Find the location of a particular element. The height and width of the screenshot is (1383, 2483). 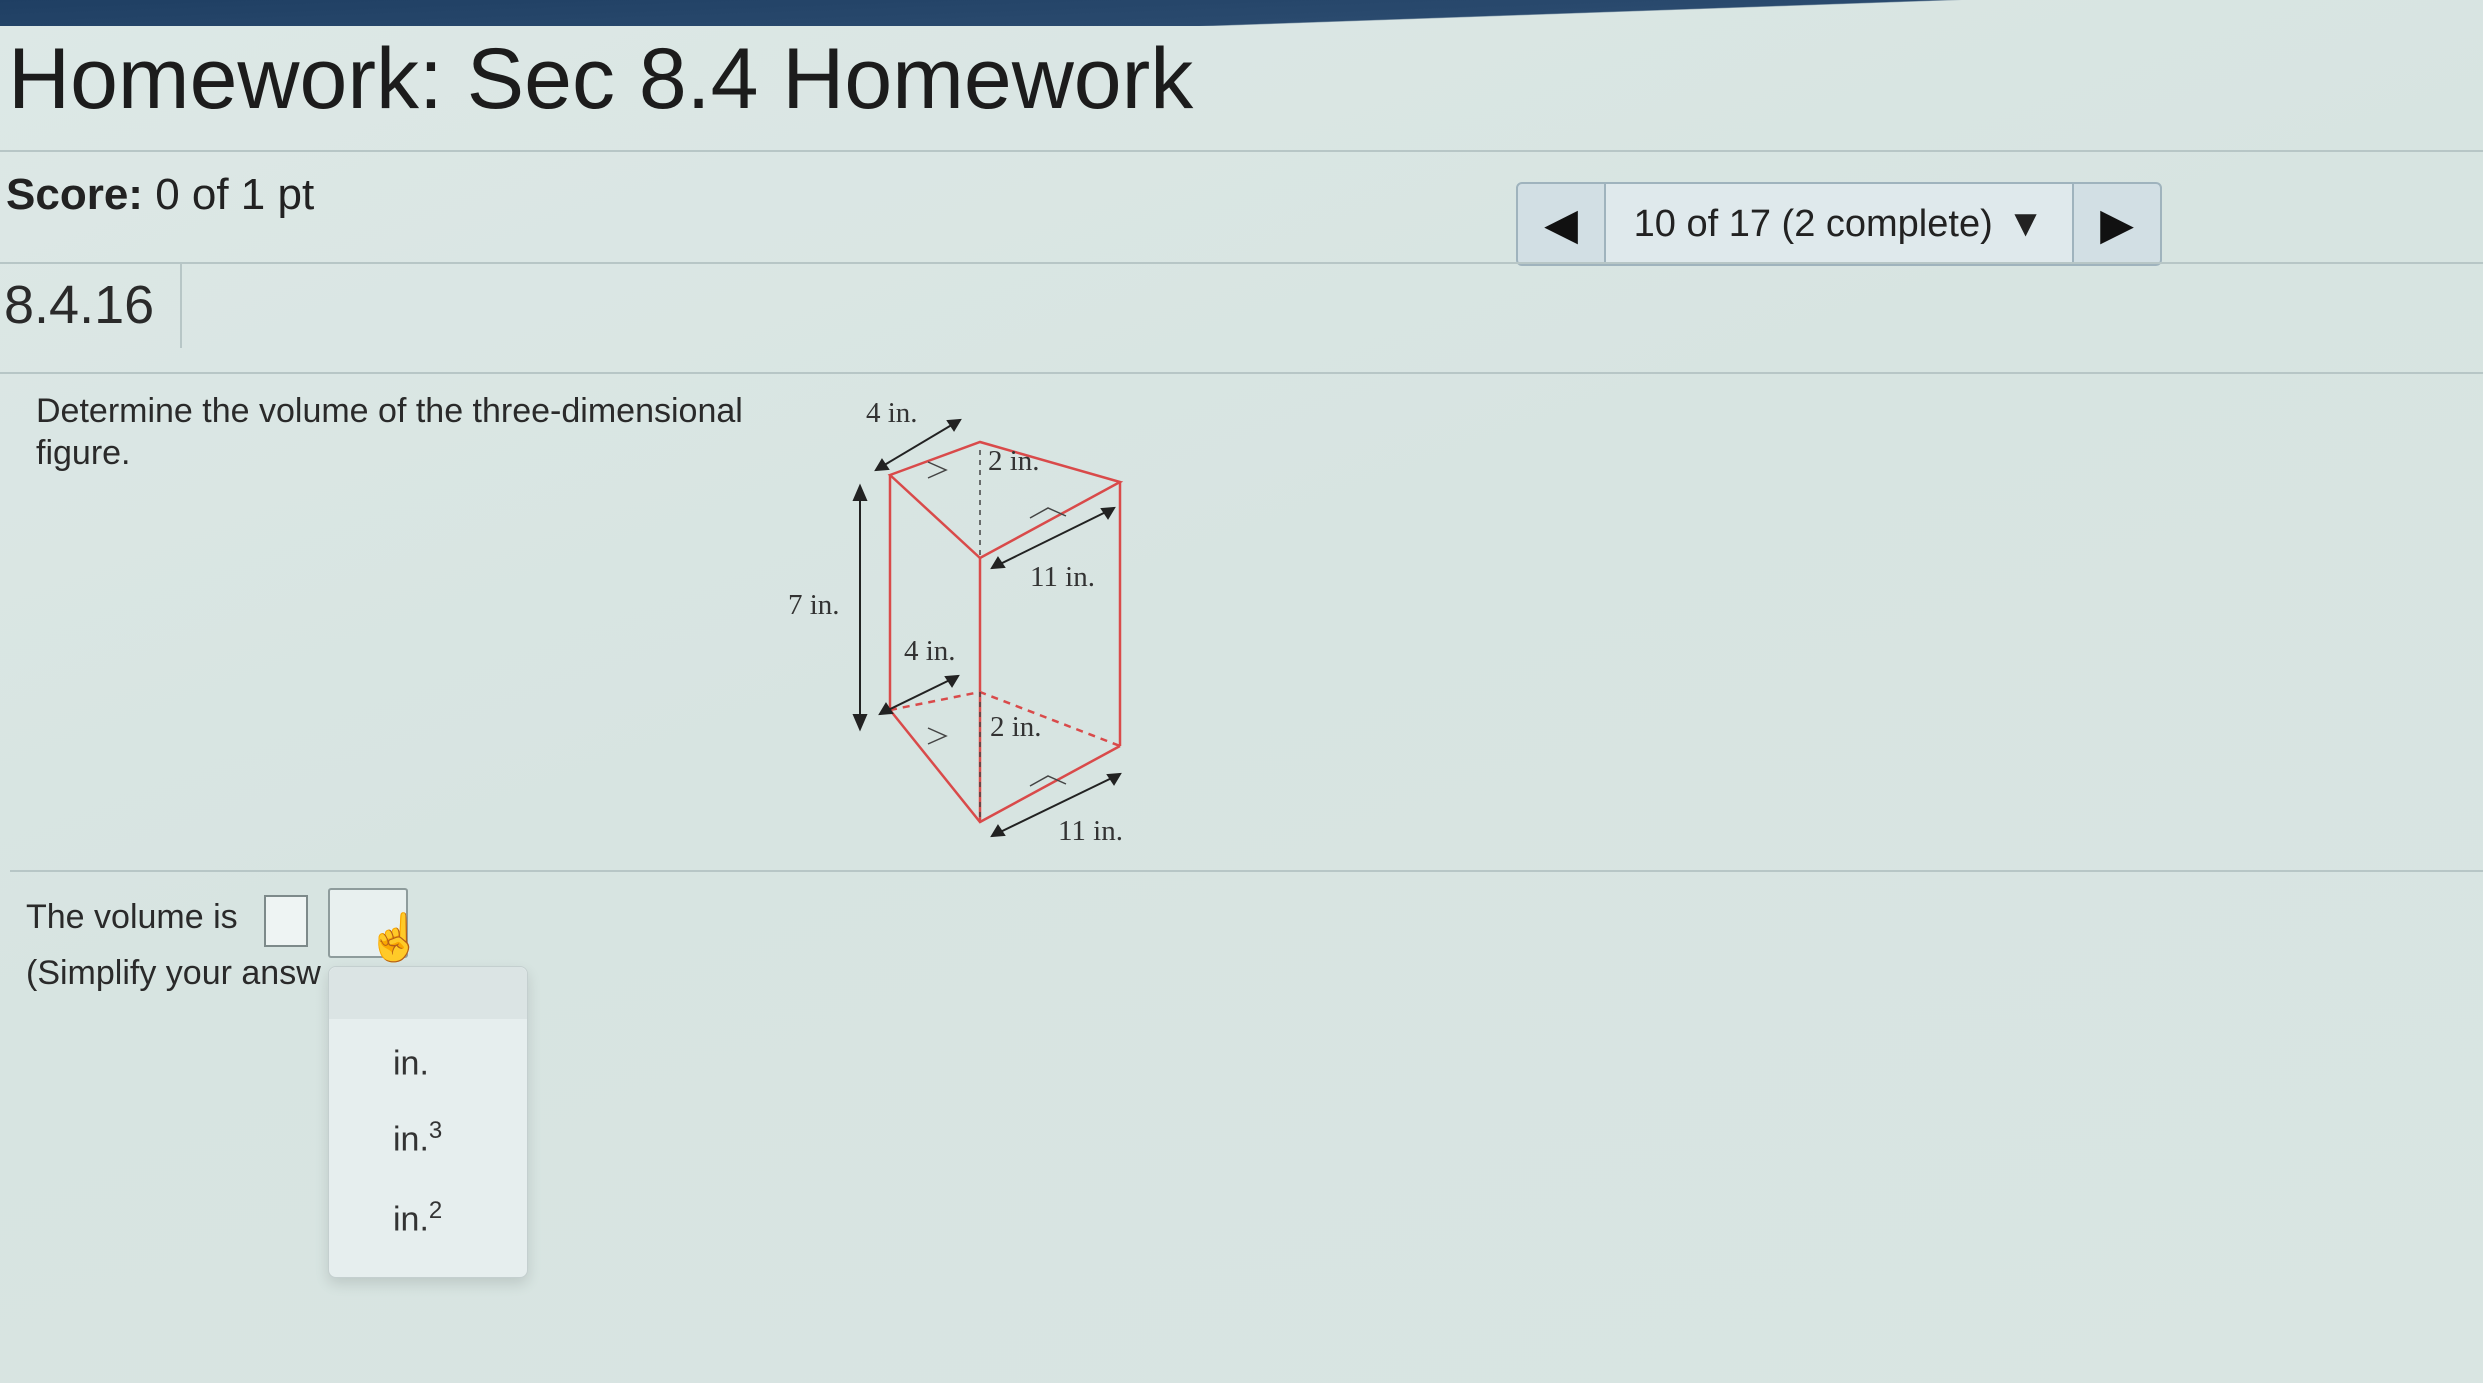

triangle-down-icon: ▼ is located at coordinates (2025, 223).